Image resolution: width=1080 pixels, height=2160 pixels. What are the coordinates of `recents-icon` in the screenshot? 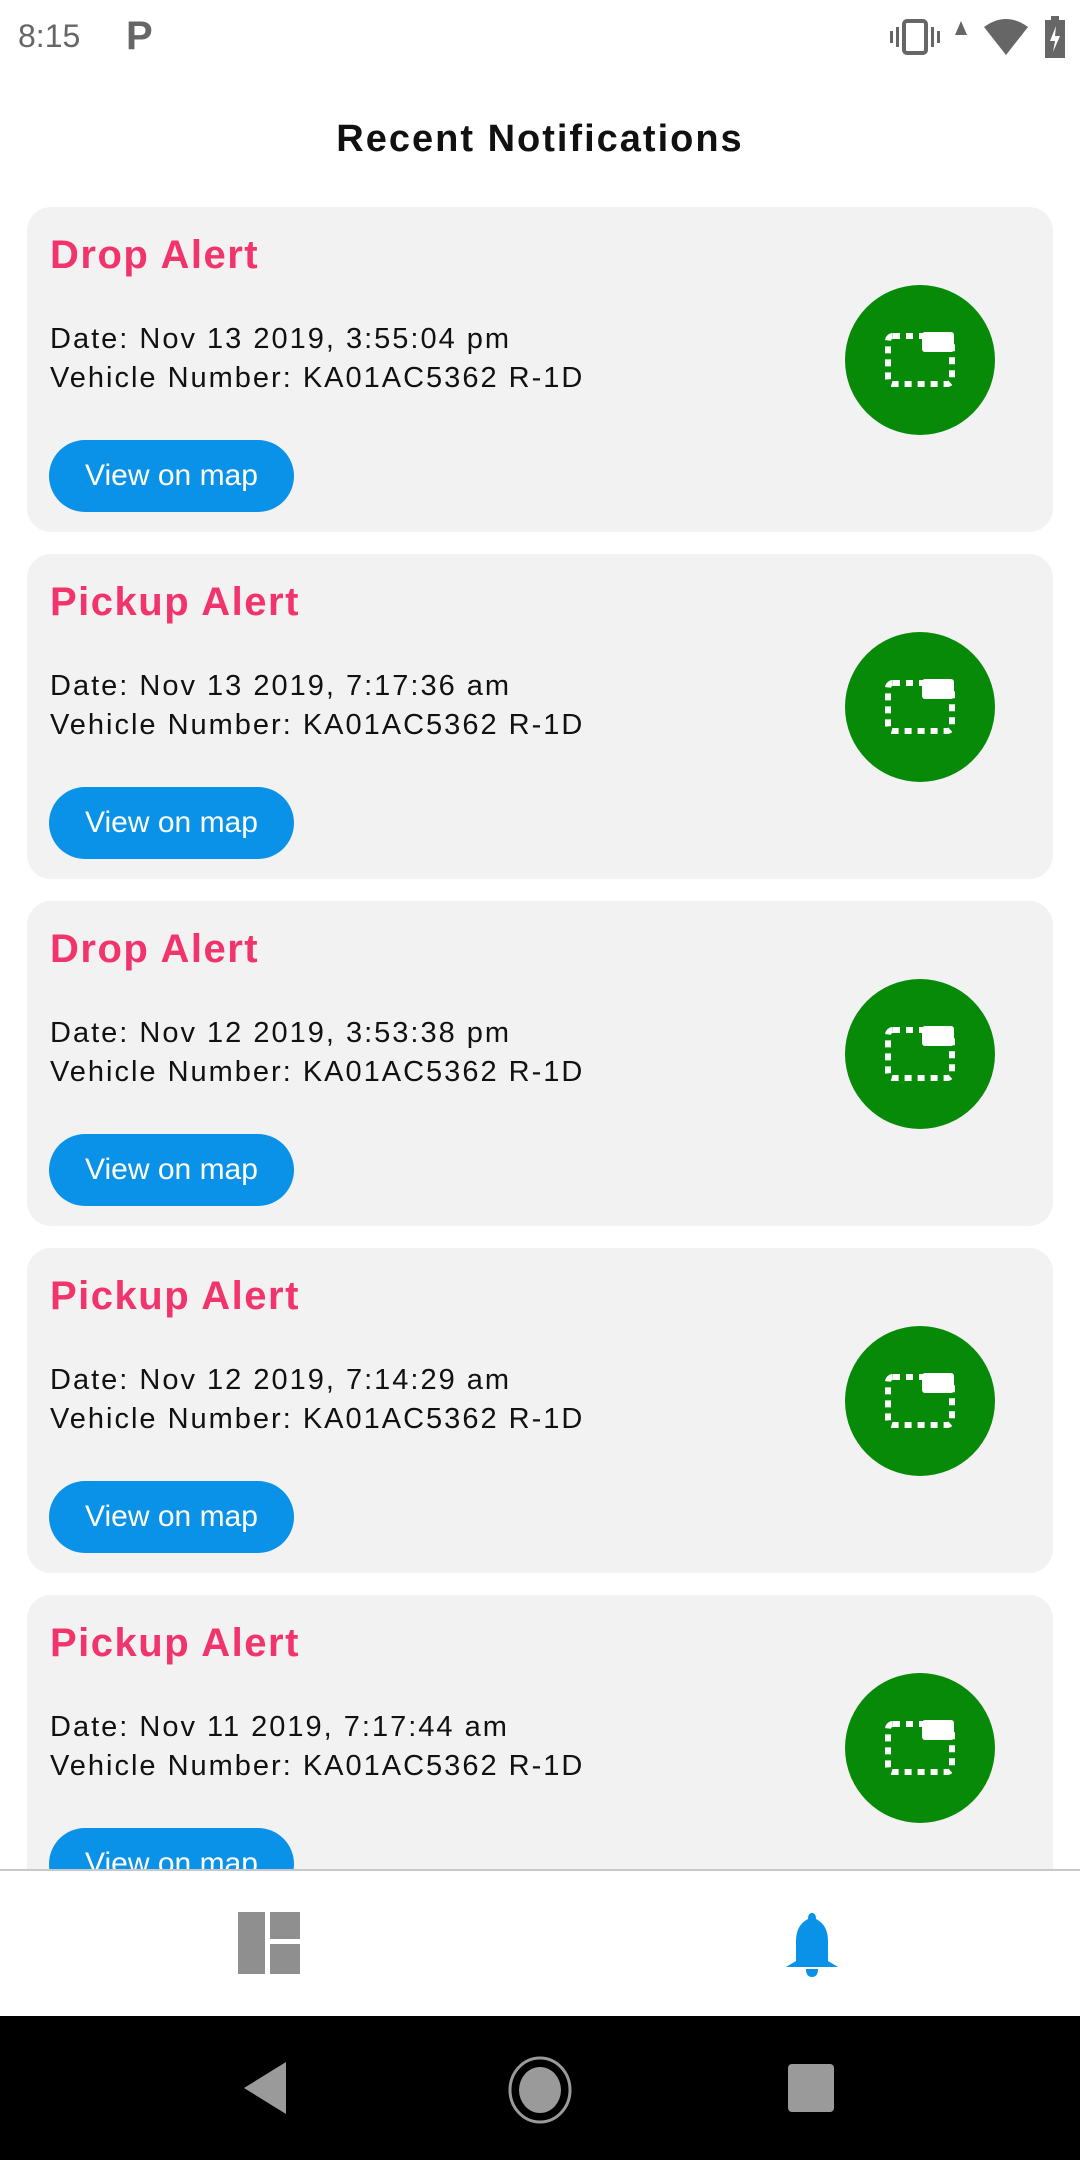 It's located at (811, 2088).